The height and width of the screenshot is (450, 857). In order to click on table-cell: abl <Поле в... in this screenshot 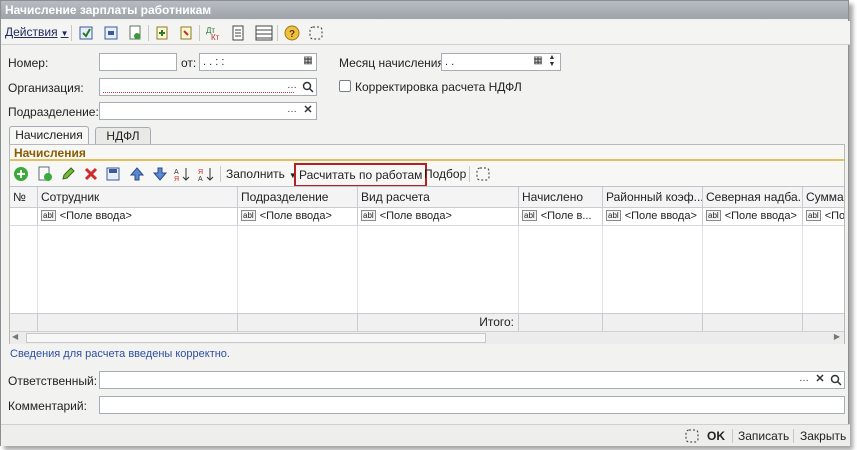, I will do `click(561, 217)`.